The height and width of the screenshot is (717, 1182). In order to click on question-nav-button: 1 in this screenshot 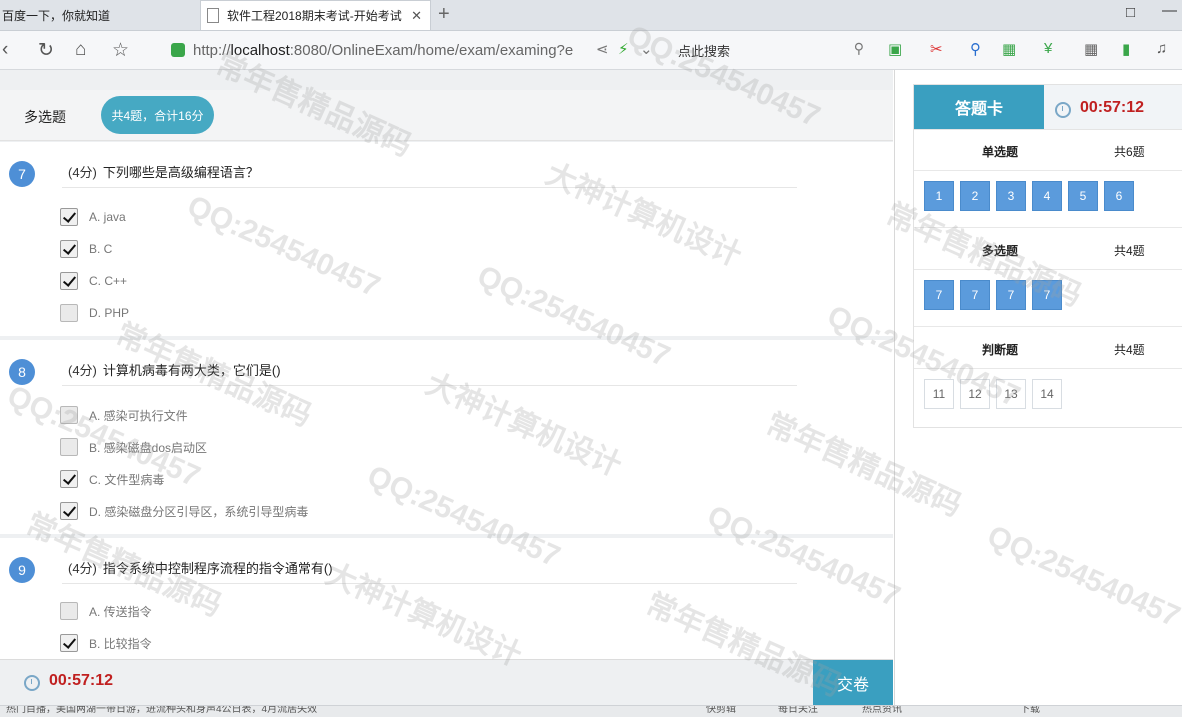, I will do `click(939, 196)`.